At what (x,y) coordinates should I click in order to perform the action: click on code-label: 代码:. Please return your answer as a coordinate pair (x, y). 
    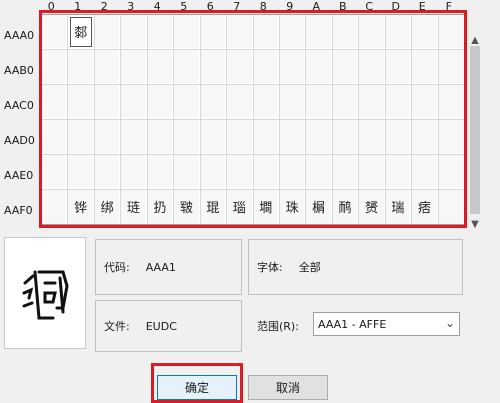
    Looking at the image, I should click on (117, 267).